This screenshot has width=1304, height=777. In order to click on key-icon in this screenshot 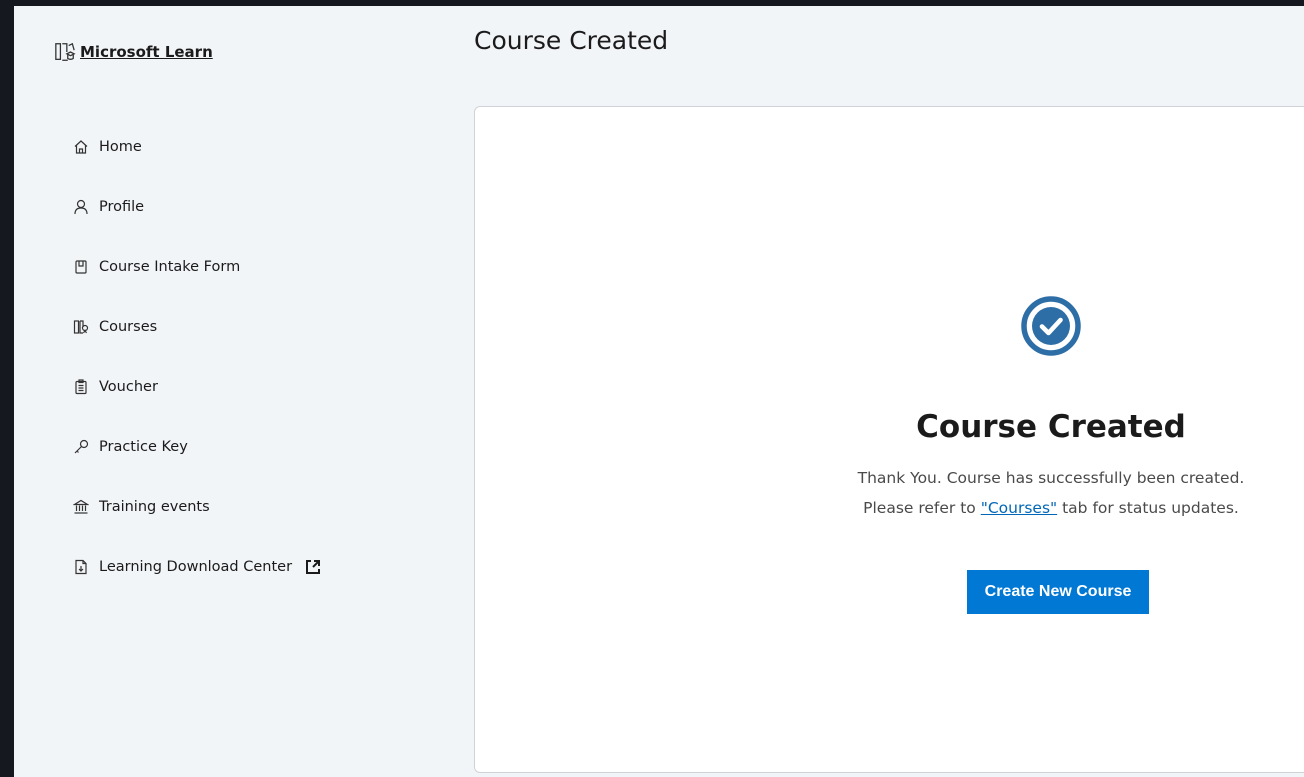, I will do `click(81, 447)`.